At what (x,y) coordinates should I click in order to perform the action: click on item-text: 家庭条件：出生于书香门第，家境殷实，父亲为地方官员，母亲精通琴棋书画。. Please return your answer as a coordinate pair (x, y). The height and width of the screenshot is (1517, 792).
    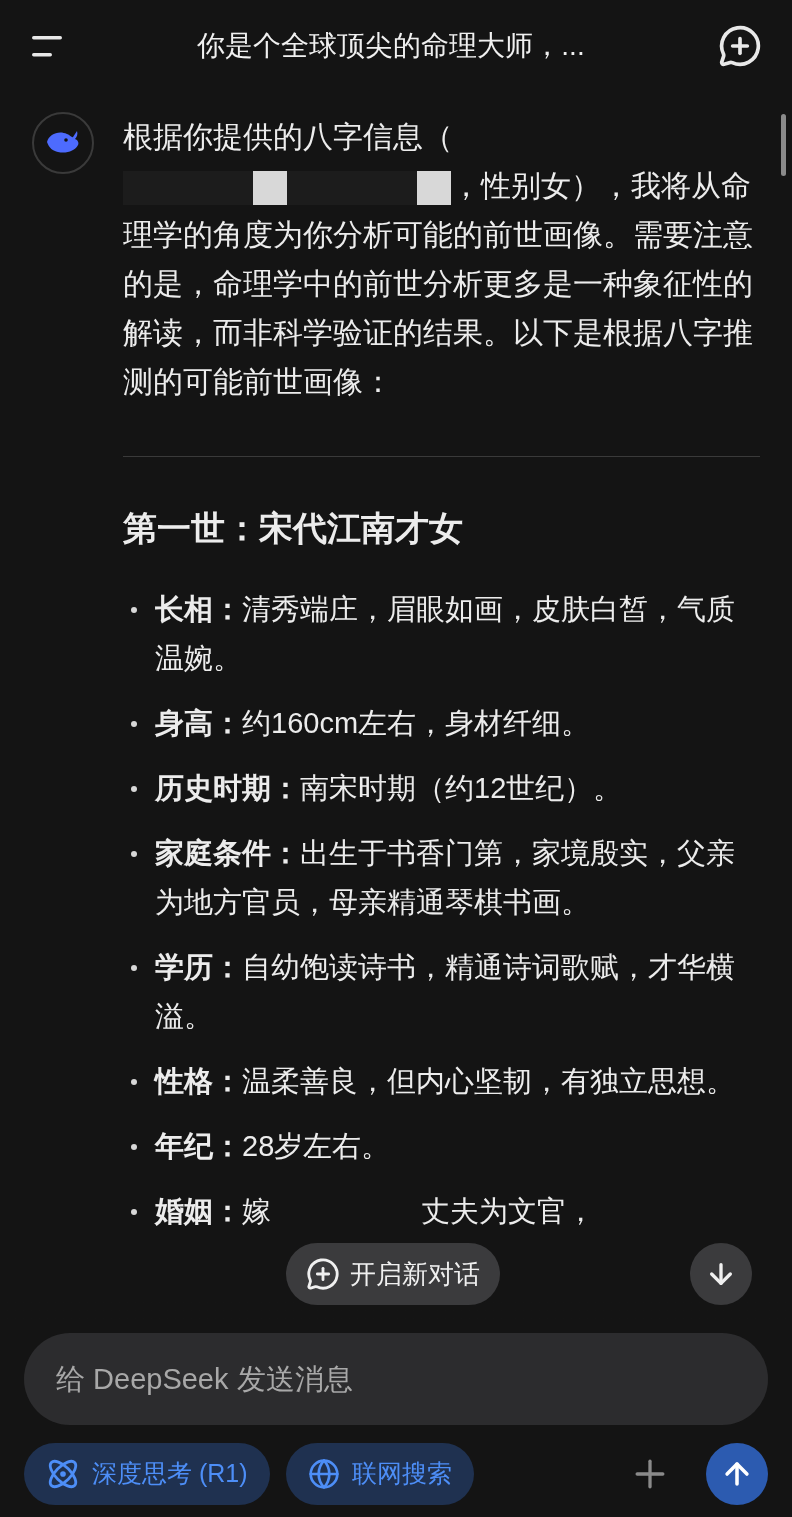
    Looking at the image, I should click on (445, 878).